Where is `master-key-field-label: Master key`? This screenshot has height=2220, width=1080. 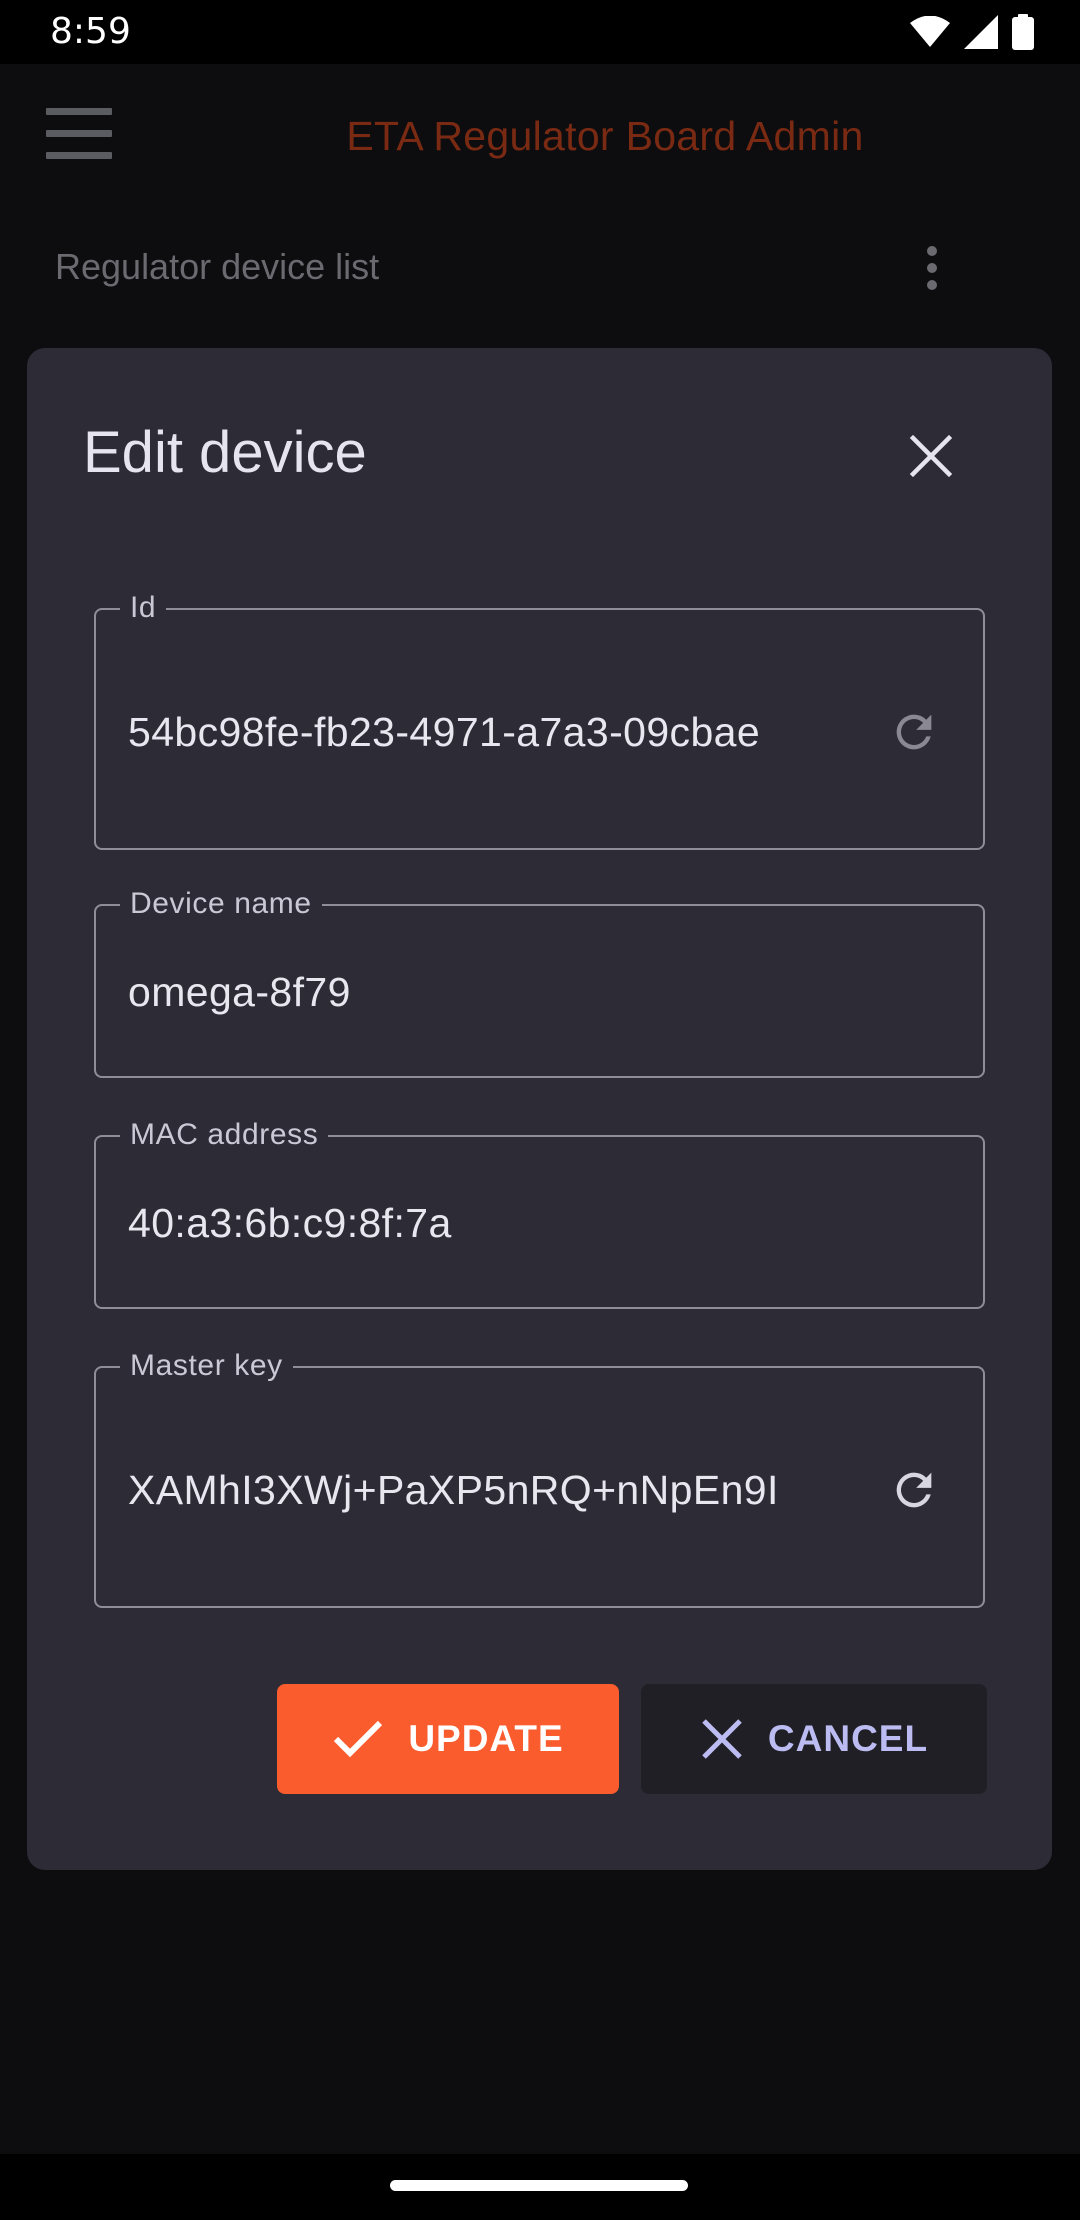 master-key-field-label: Master key is located at coordinates (206, 1366).